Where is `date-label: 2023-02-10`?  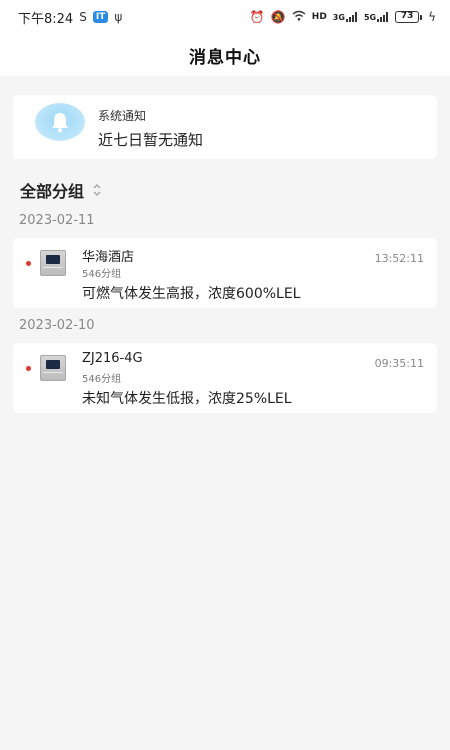
date-label: 2023-02-10 is located at coordinates (57, 325).